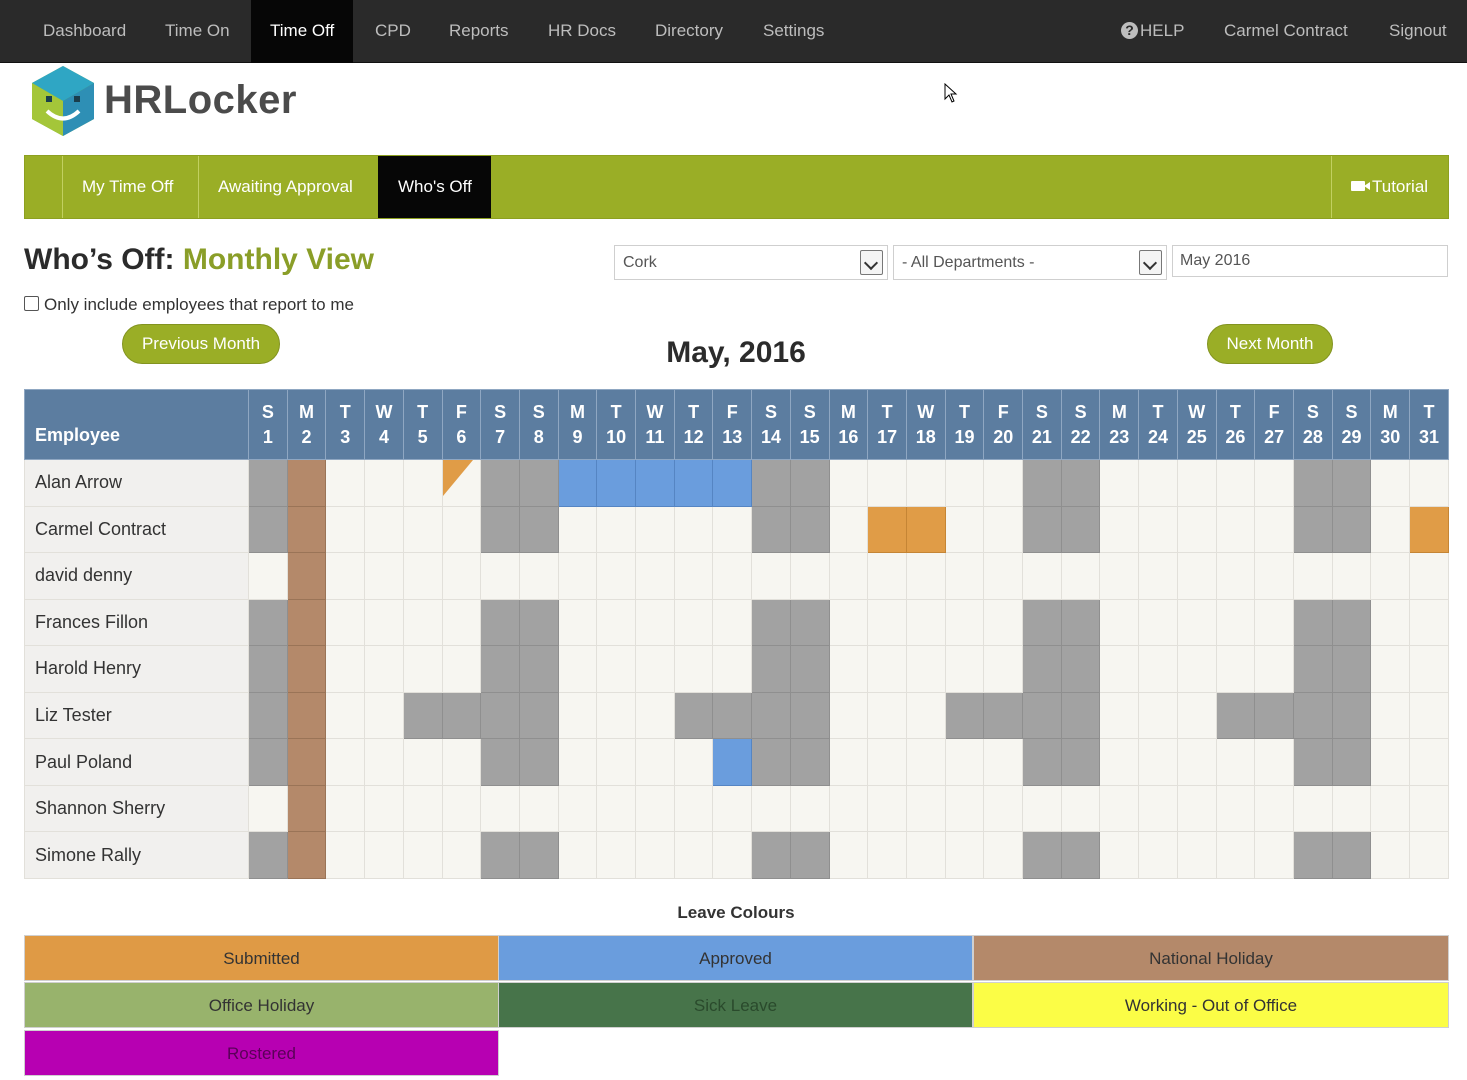 The image size is (1467, 1080). Describe the element at coordinates (951, 93) in the screenshot. I see `mouse-cursor-icon` at that location.